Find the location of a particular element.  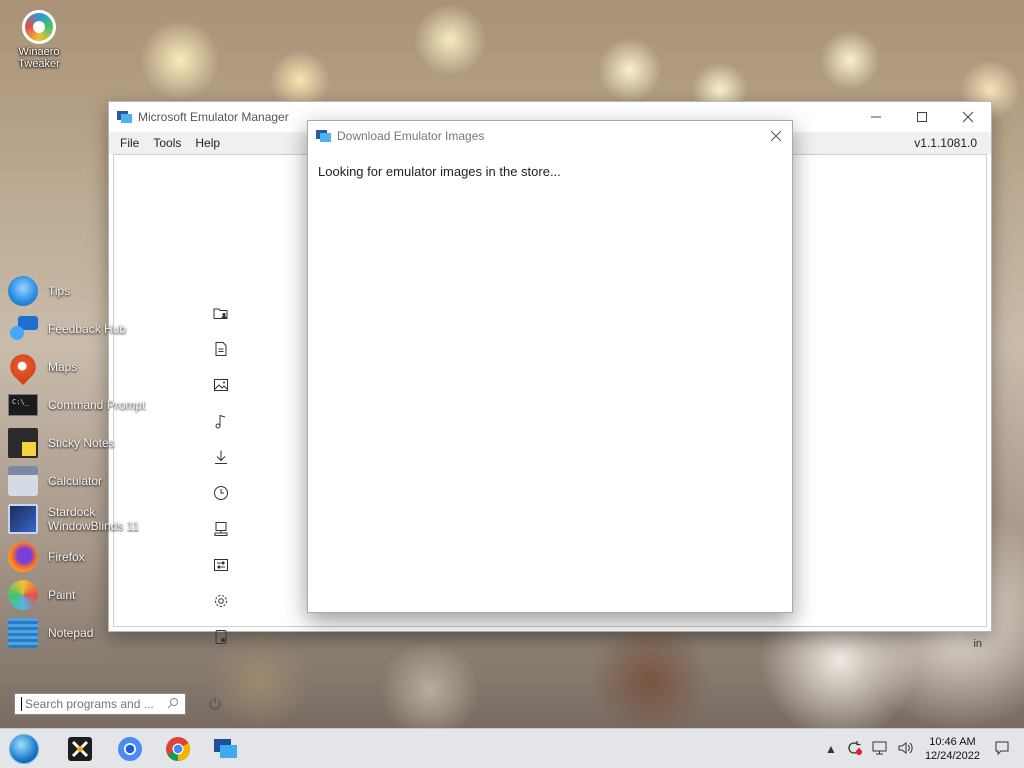

firefox-icon is located at coordinates (23, 557).